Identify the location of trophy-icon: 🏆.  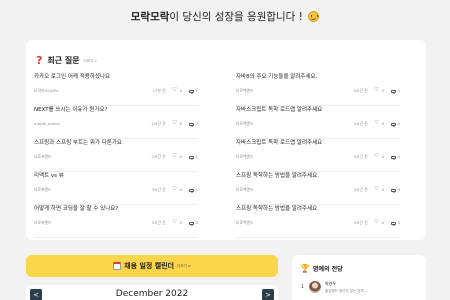
(305, 268).